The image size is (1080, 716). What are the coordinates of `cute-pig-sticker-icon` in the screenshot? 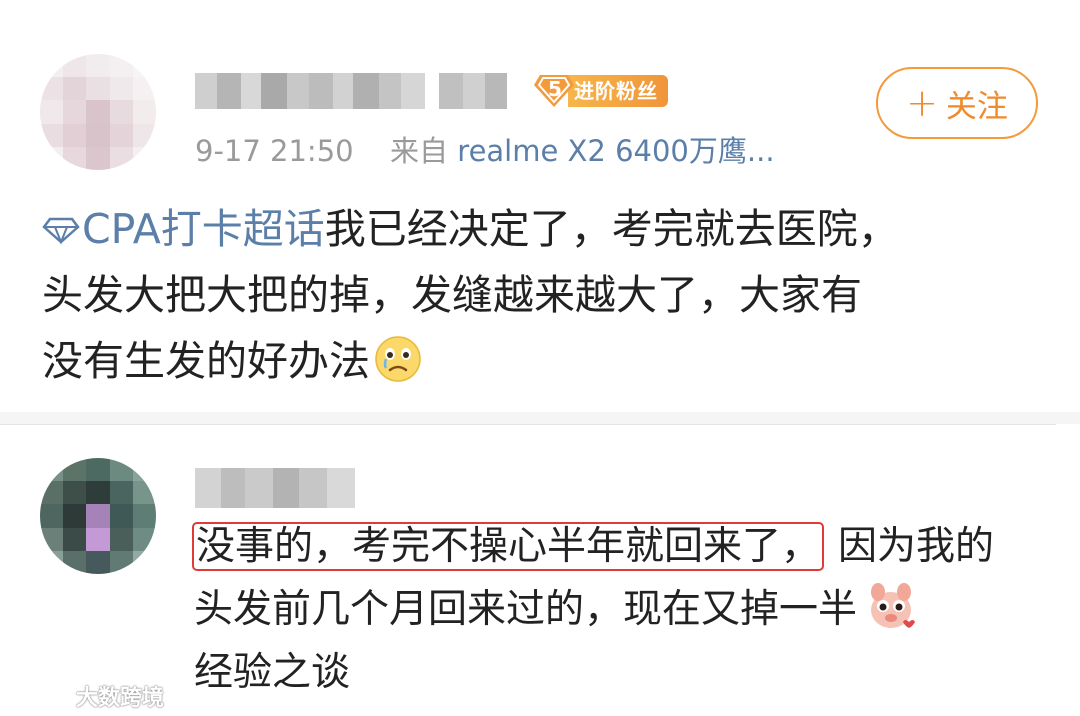 It's located at (893, 605).